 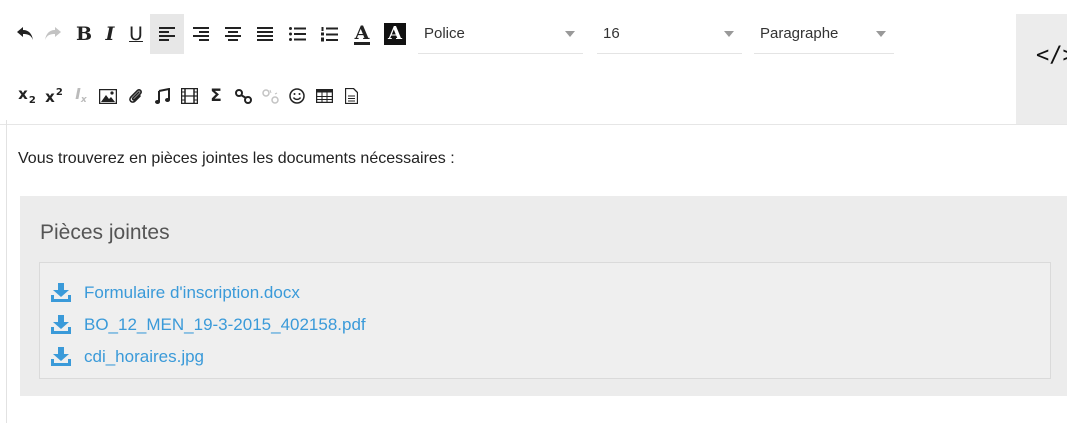 I want to click on bold-button: B, so click(x=84, y=34).